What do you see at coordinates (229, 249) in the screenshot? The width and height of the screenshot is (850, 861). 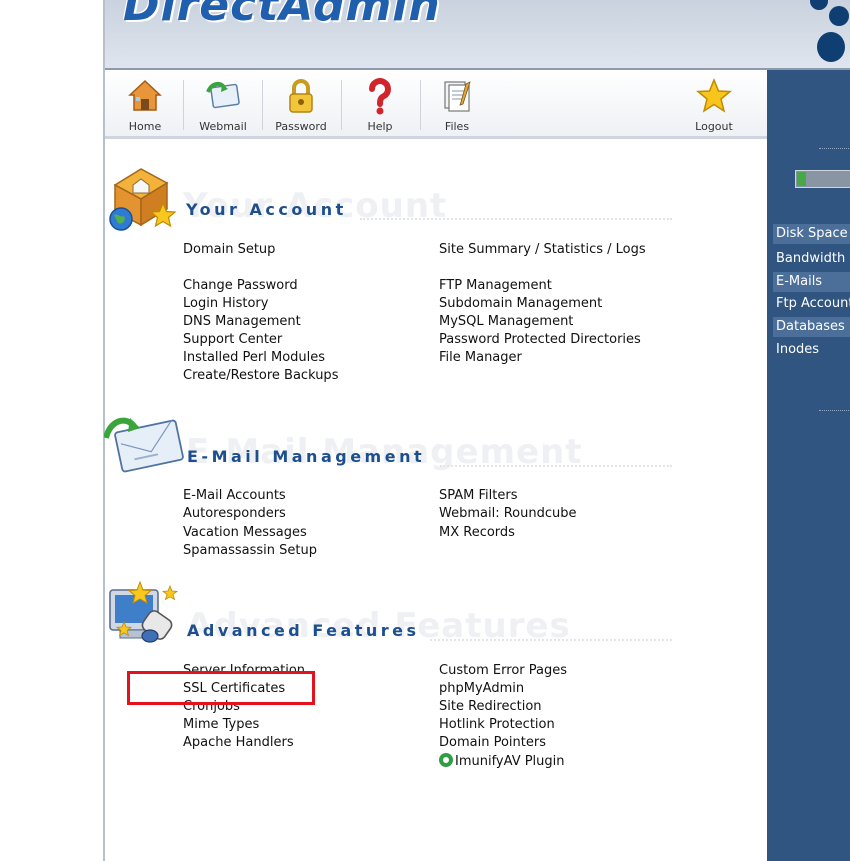 I see `link-domain-setup: Domain Setup` at bounding box center [229, 249].